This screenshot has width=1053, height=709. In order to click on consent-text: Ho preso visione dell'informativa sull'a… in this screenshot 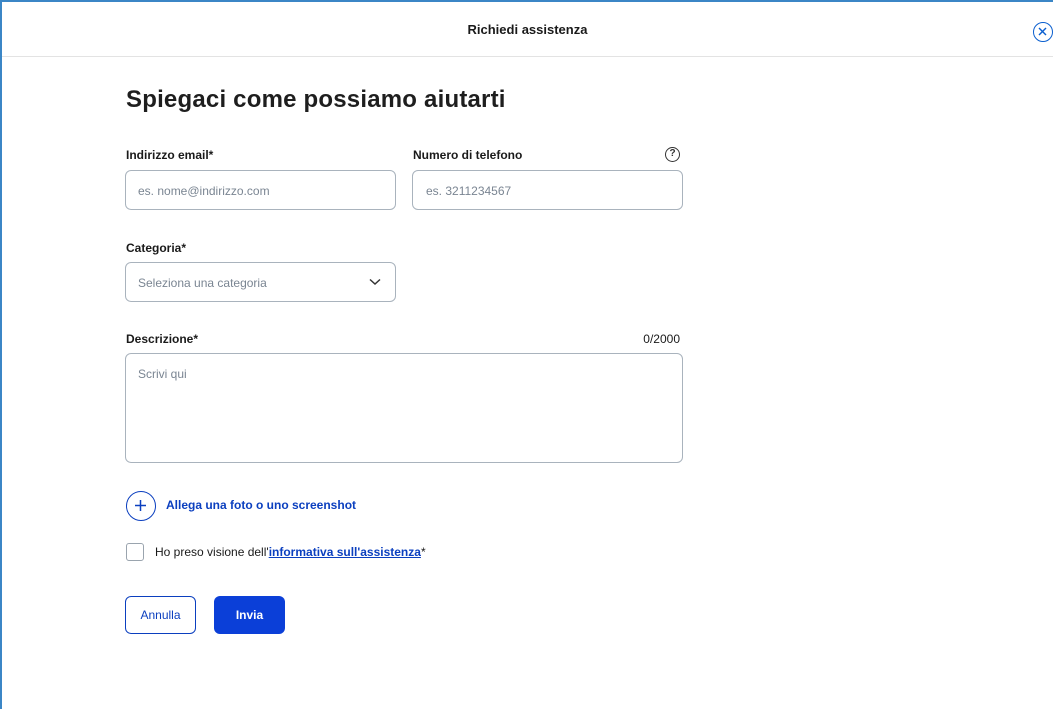, I will do `click(290, 552)`.